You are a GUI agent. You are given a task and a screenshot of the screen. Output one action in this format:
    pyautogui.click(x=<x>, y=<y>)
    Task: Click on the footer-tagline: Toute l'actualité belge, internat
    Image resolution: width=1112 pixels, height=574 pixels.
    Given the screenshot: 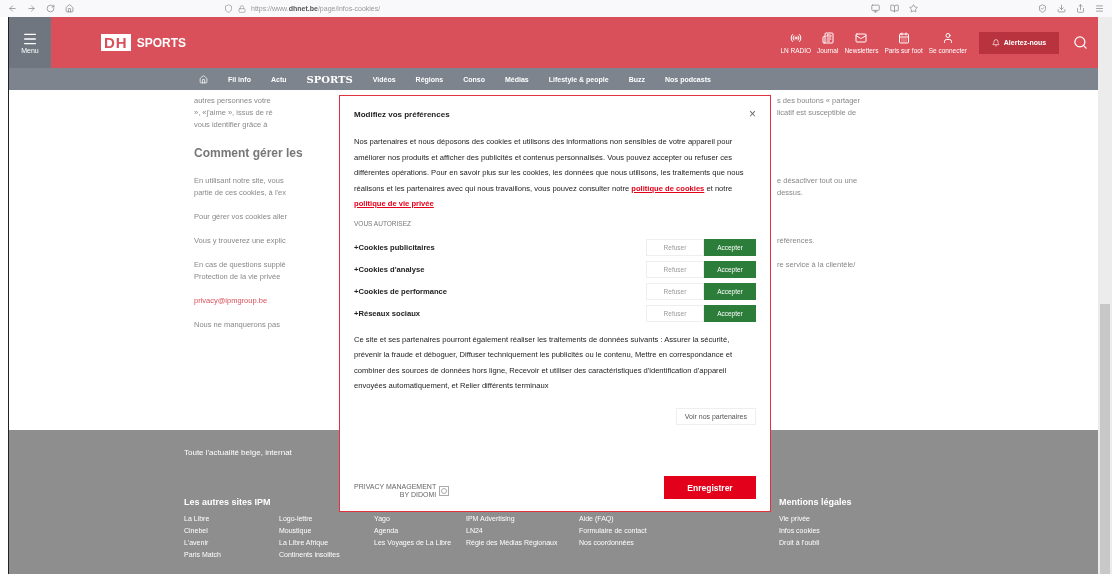 What is the action you would take?
    pyautogui.click(x=238, y=452)
    